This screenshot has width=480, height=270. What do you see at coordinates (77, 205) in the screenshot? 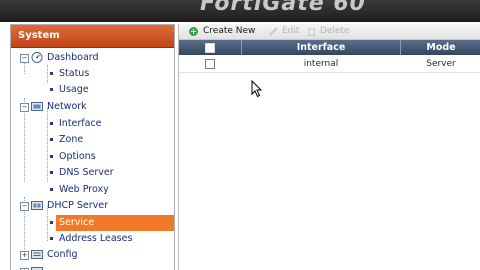
I see `tree-item-label: DHCP Server` at bounding box center [77, 205].